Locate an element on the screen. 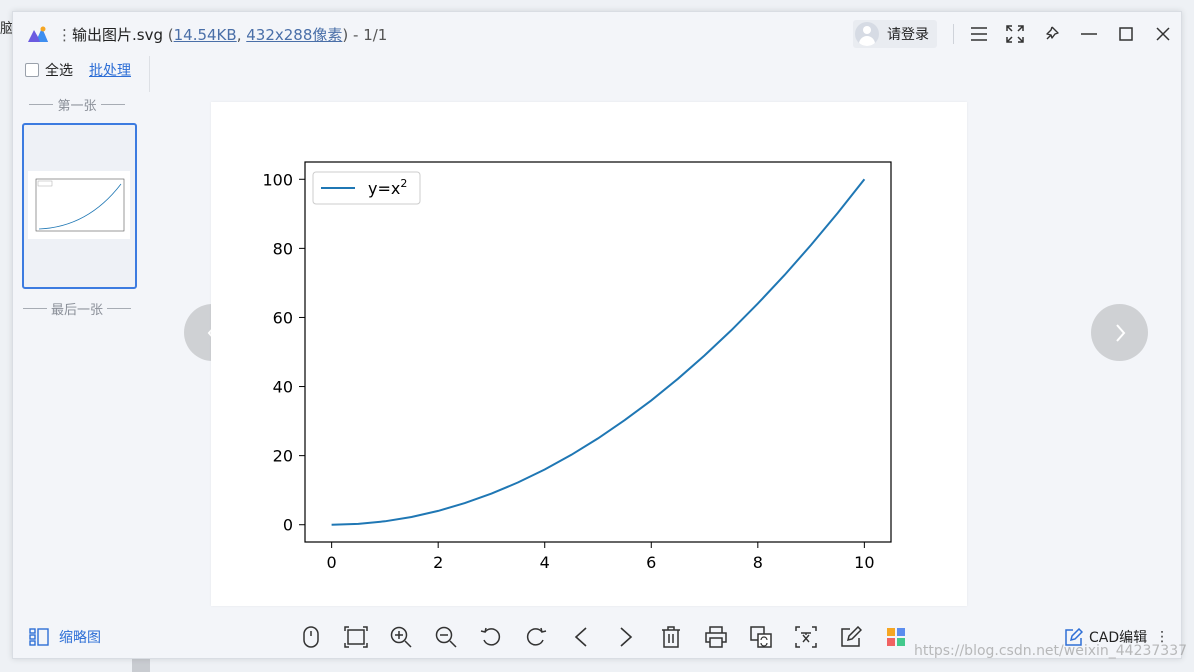 This screenshot has width=1194, height=672. login-label: 请登录 is located at coordinates (908, 35).